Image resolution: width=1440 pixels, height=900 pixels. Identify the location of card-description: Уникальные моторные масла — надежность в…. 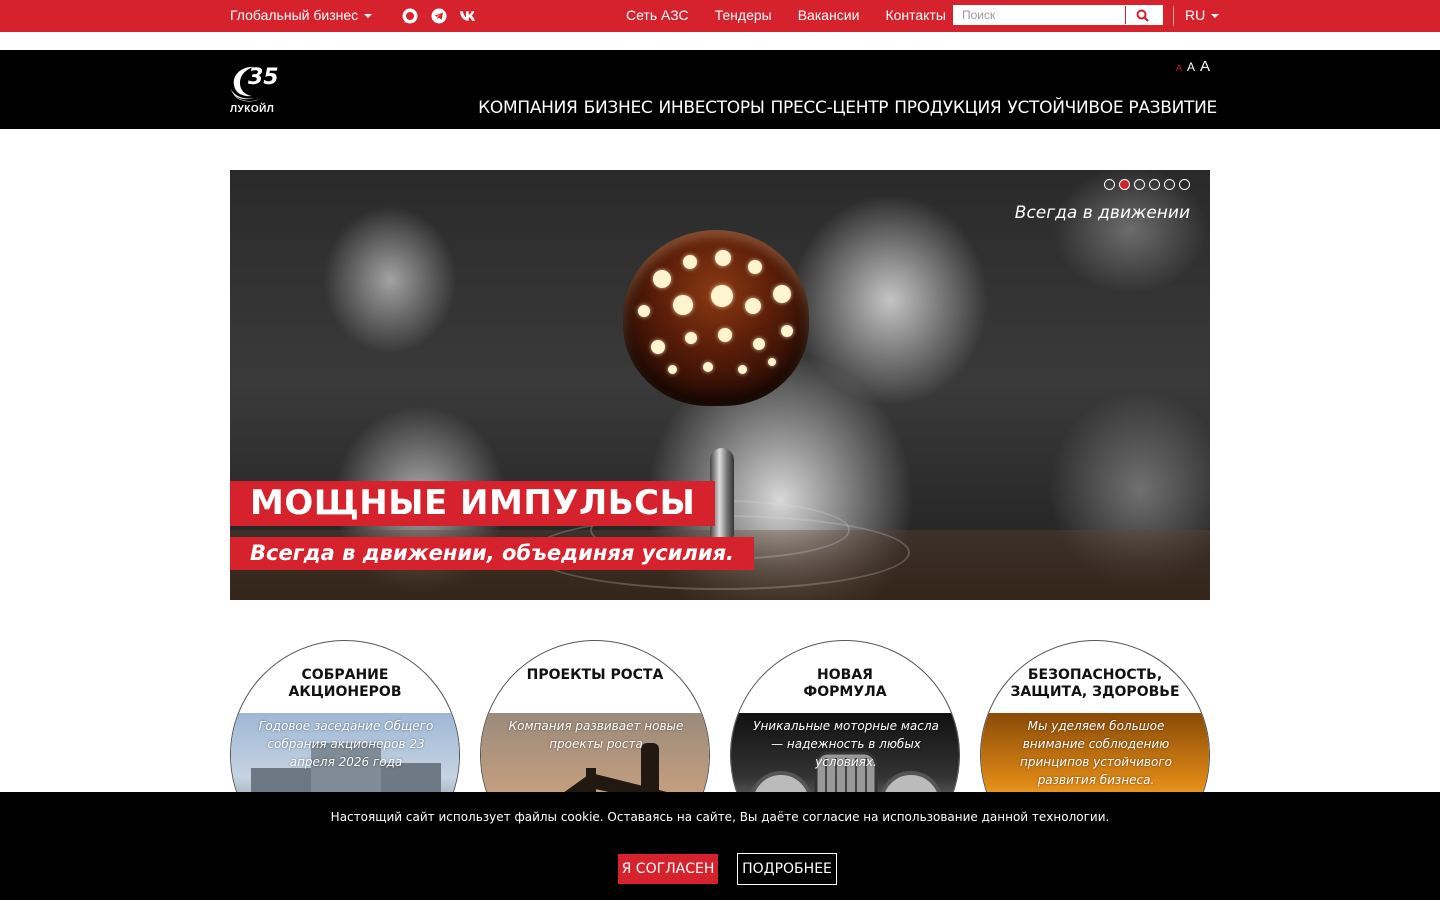
(846, 744).